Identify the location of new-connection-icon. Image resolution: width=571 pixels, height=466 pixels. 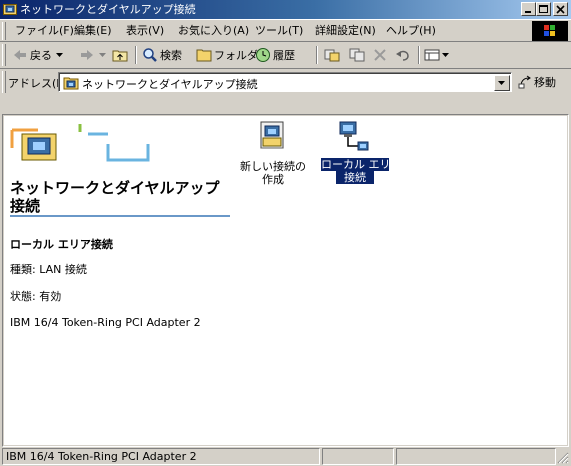
(272, 135).